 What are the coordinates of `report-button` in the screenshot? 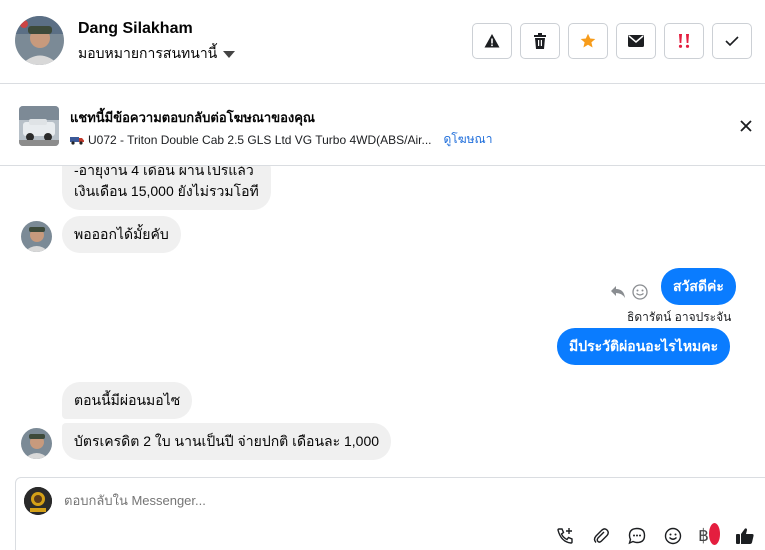 It's located at (492, 41).